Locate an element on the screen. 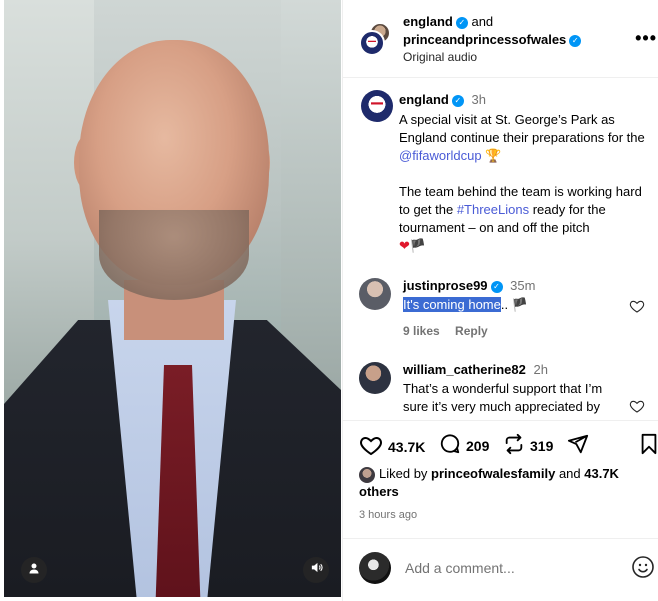  user-icon is located at coordinates (34, 570).